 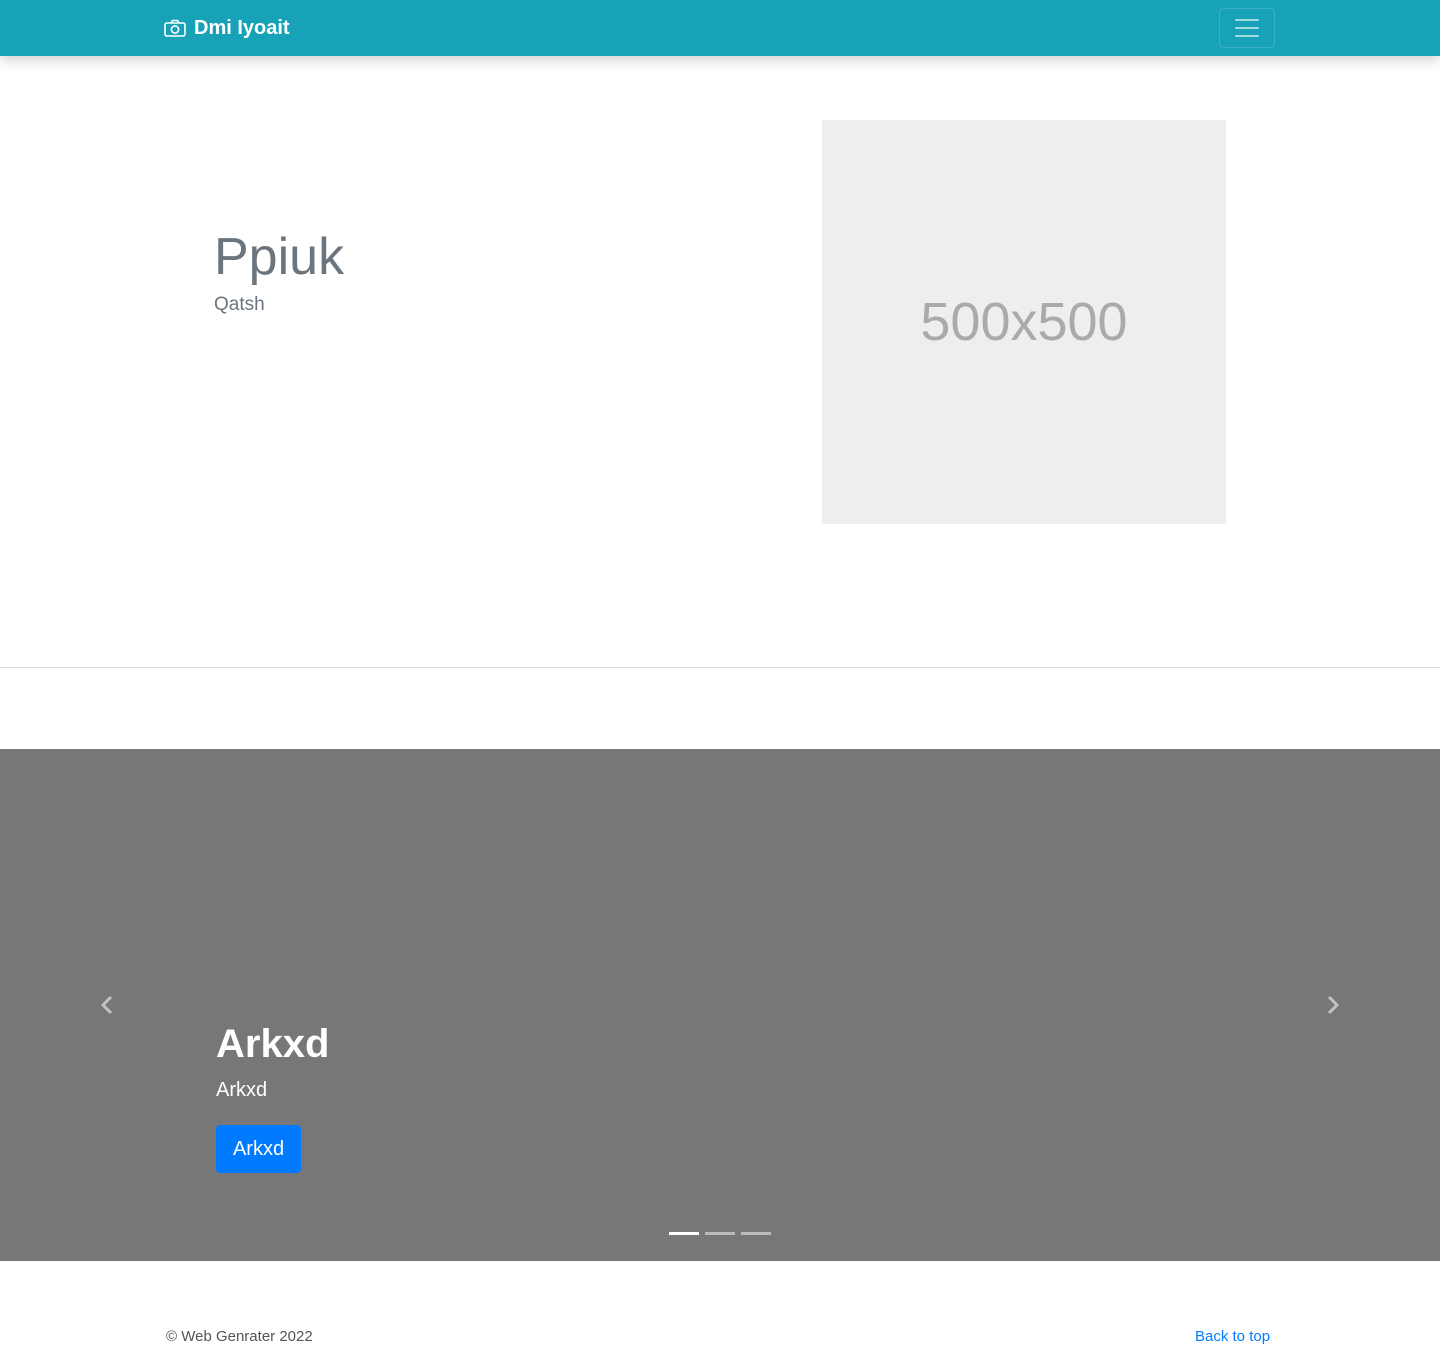 I want to click on hamburger-icon, so click(x=1247, y=28).